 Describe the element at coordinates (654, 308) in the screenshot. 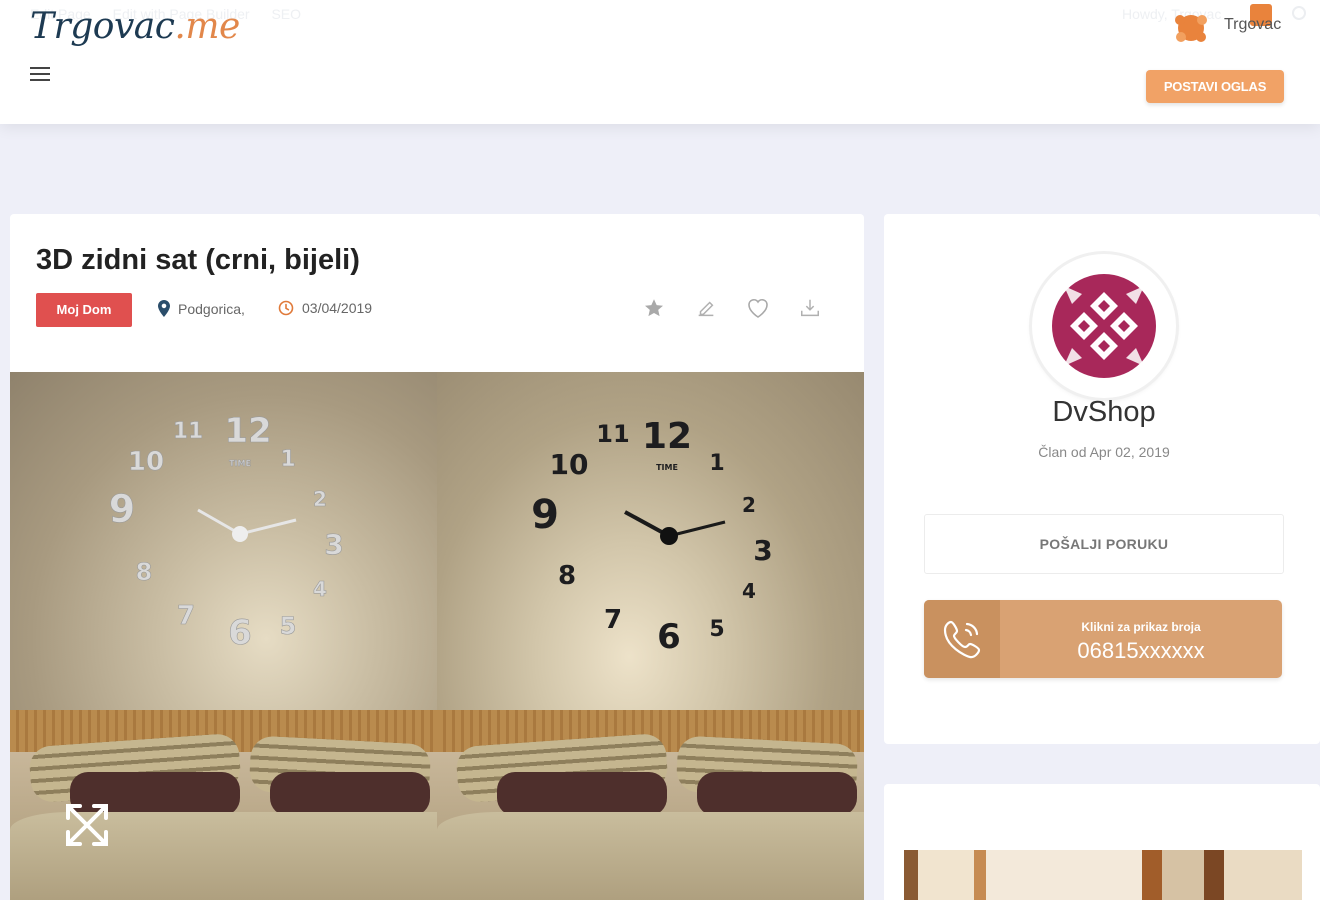

I see `star-icon` at that location.